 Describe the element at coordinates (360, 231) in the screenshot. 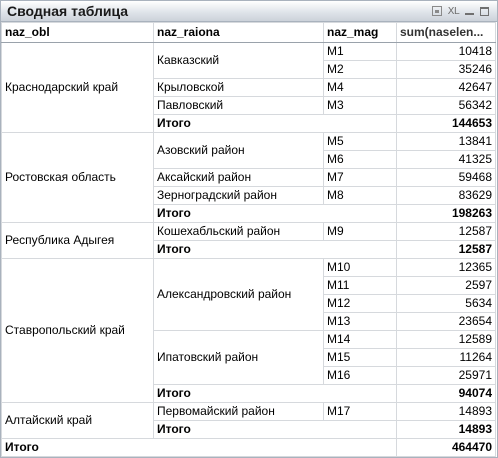

I see `mag-cell: M9` at that location.